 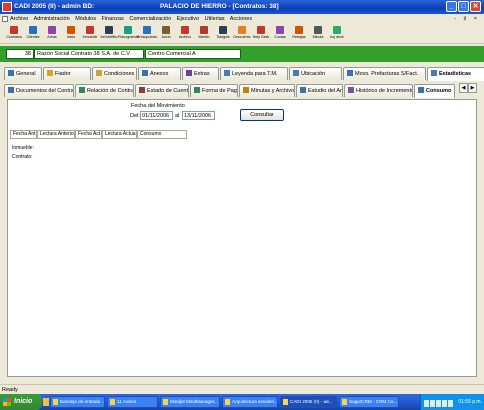 What do you see at coordinates (14, 34) in the screenshot?
I see `toolbar-button-0: Contratos` at bounding box center [14, 34].